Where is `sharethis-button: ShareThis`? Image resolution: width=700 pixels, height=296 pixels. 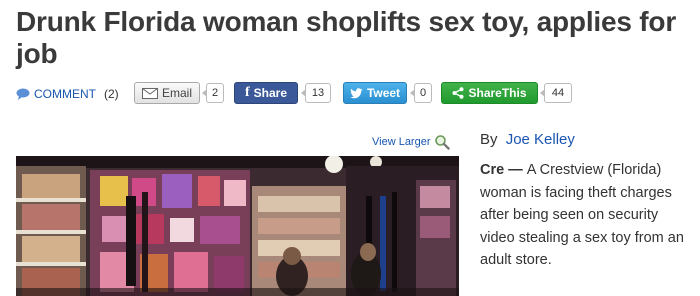
sharethis-button: ShareThis is located at coordinates (489, 93).